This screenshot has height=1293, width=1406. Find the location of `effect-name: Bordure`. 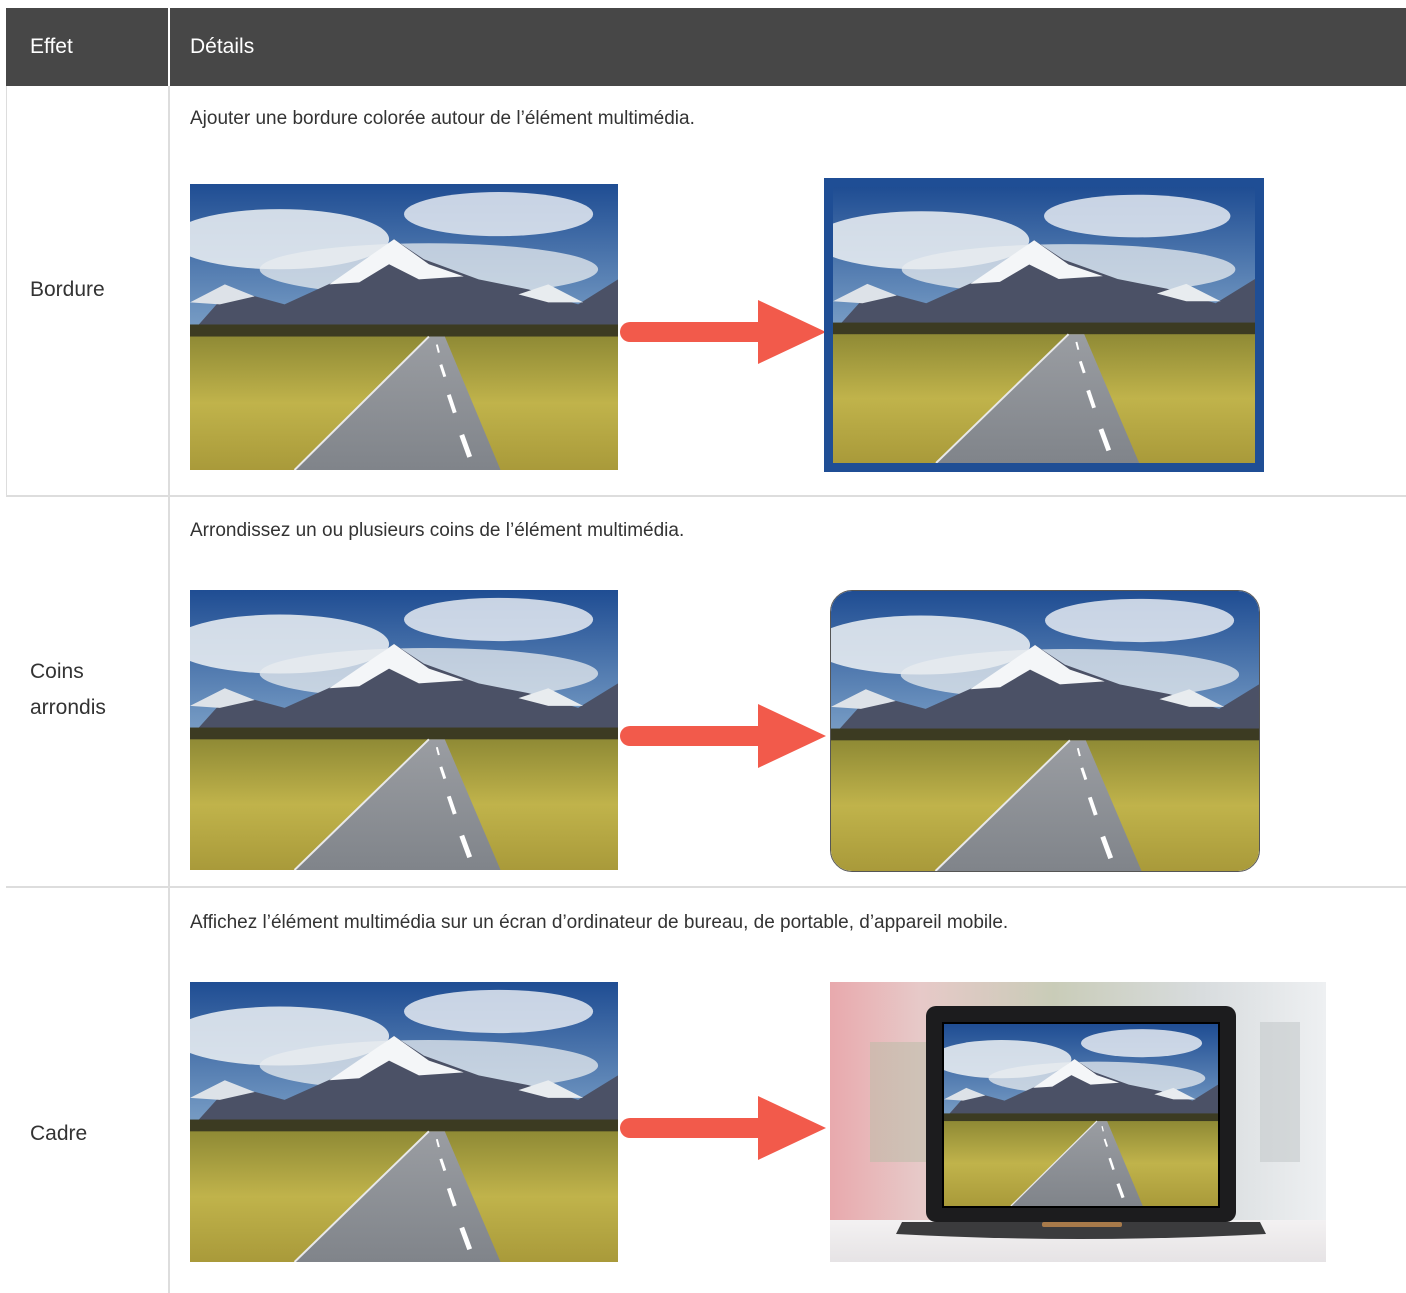

effect-name: Bordure is located at coordinates (67, 289).